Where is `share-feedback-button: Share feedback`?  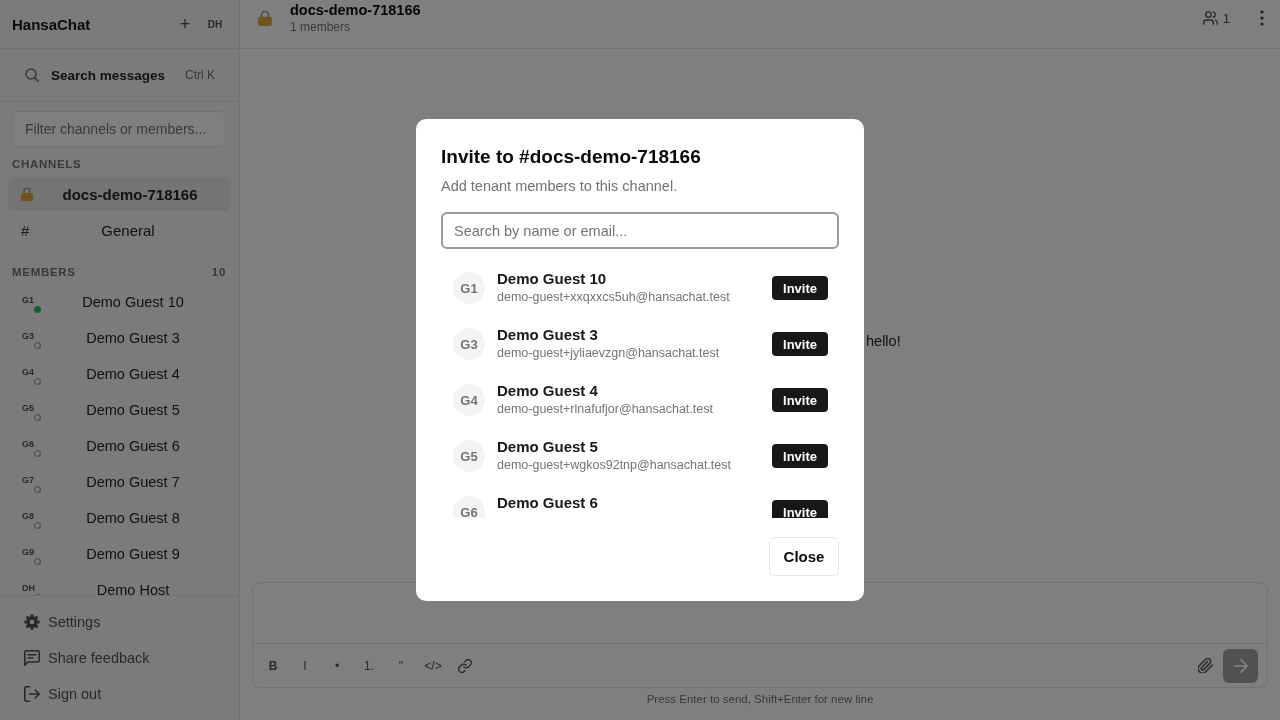 share-feedback-button: Share feedback is located at coordinates (119, 658).